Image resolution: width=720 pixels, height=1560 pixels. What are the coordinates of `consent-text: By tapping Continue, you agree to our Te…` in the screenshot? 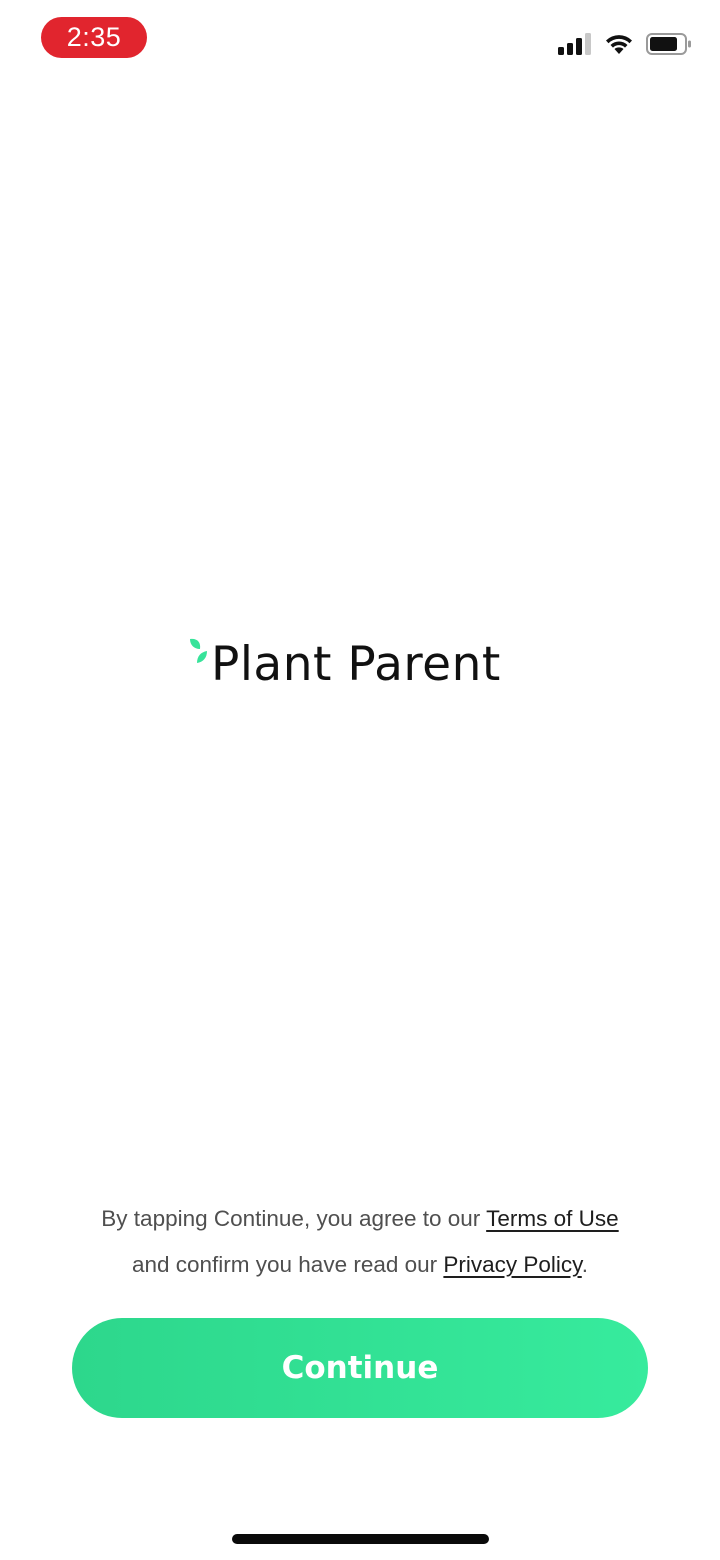 It's located at (360, 1242).